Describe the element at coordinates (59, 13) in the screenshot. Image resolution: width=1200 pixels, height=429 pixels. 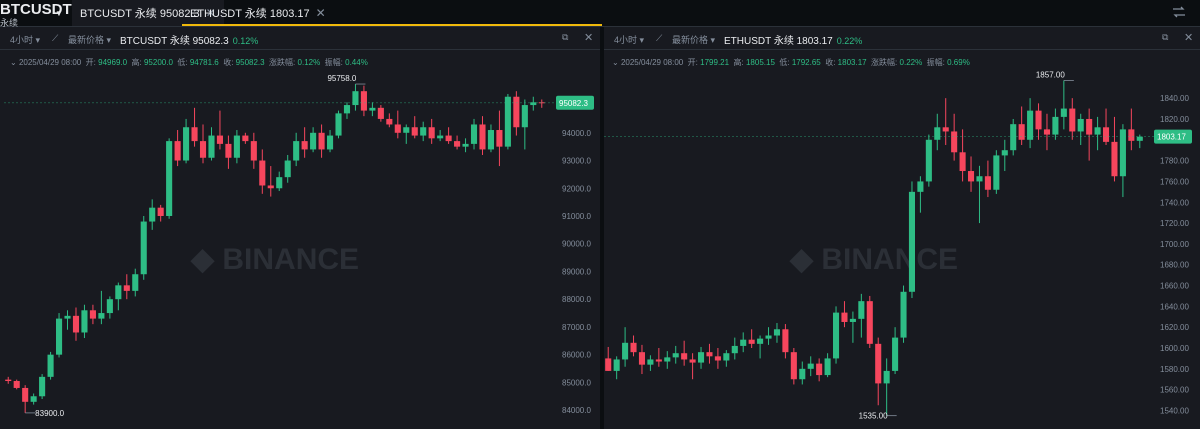
I see `symbol-dropdown-icon: ▼` at that location.